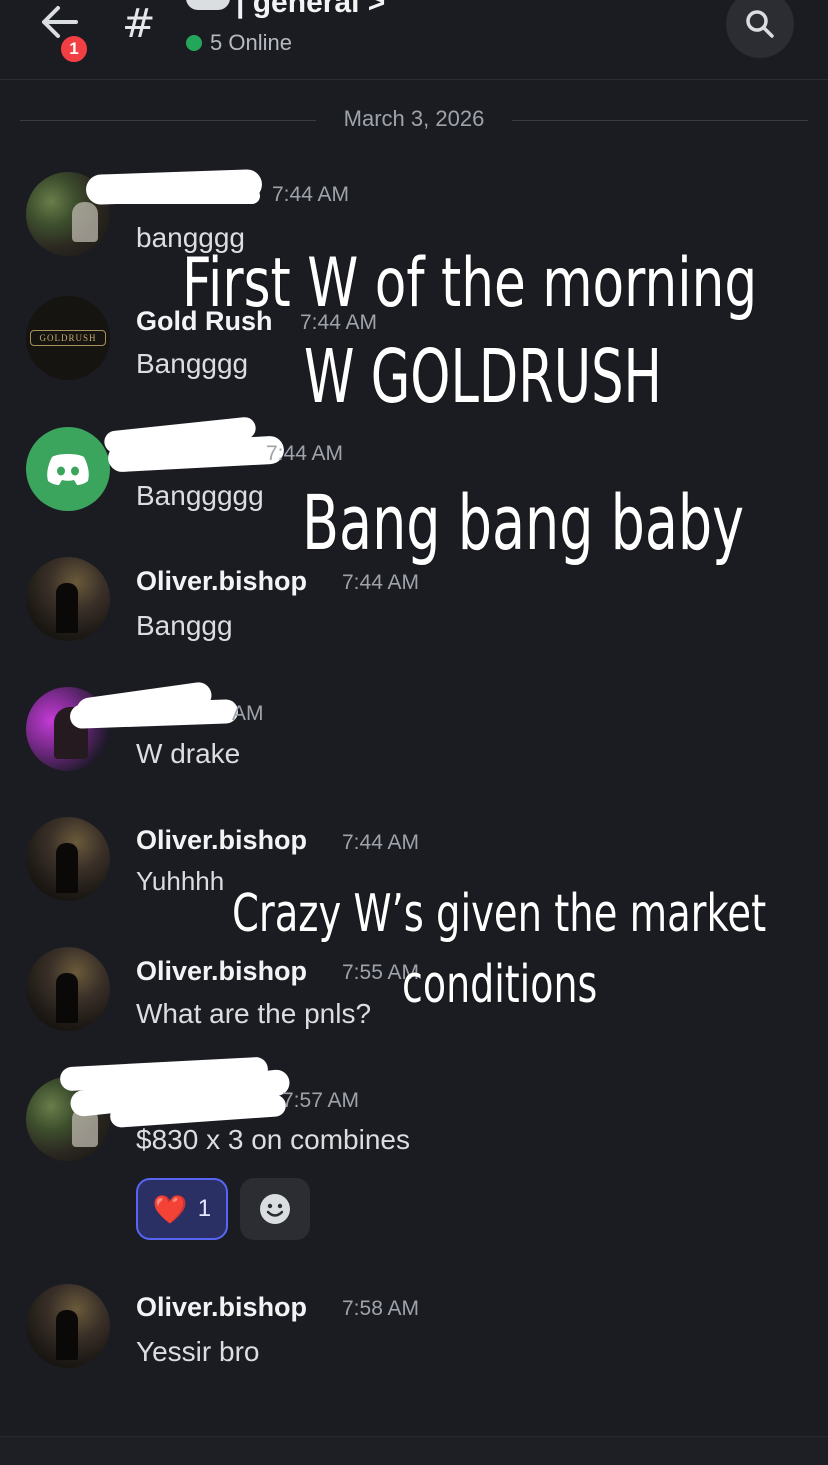 Image resolution: width=828 pixels, height=1465 pixels. What do you see at coordinates (251, 42) in the screenshot?
I see `online-count: 5 Online` at bounding box center [251, 42].